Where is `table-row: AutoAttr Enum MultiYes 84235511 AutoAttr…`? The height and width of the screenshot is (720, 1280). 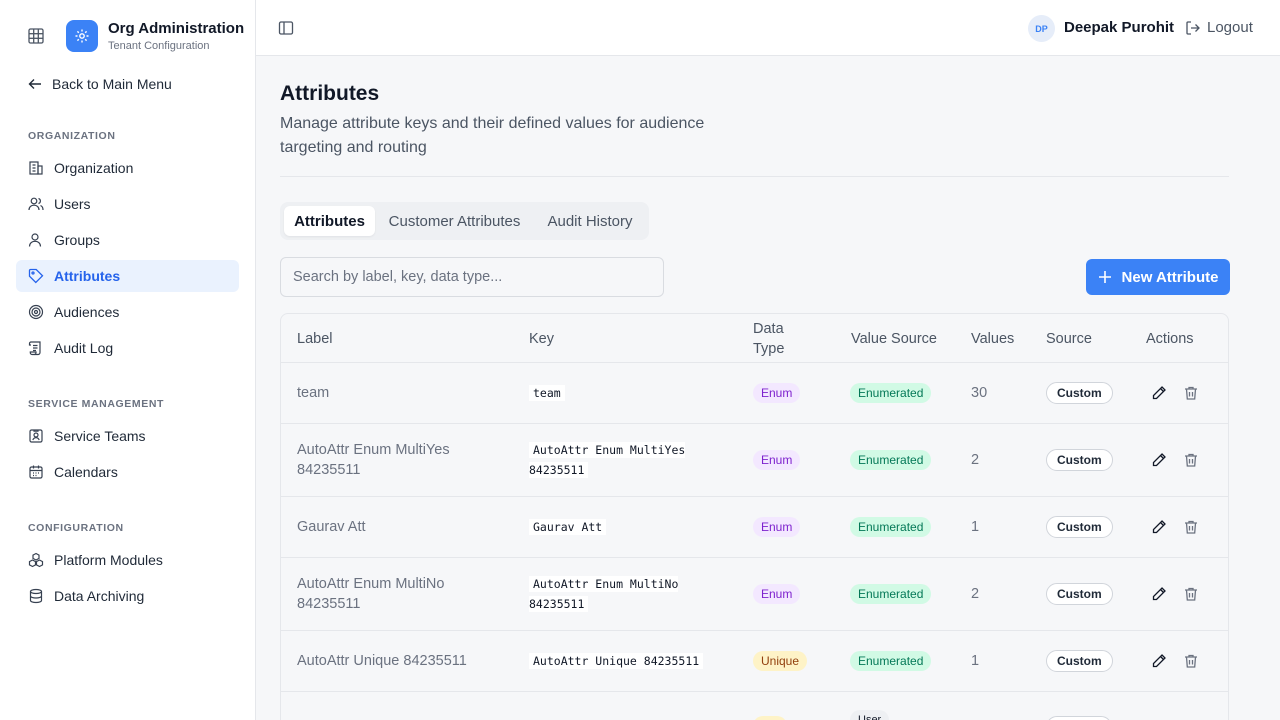
table-row: AutoAttr Enum MultiYes 84235511 AutoAttr… is located at coordinates (754, 460).